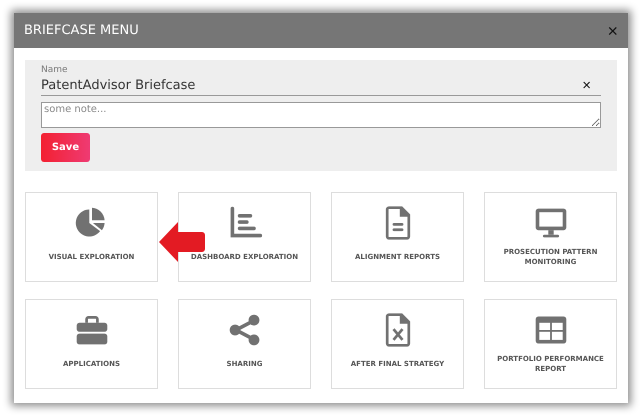 The width and height of the screenshot is (642, 417). What do you see at coordinates (612, 31) in the screenshot?
I see `close-button: ×` at bounding box center [612, 31].